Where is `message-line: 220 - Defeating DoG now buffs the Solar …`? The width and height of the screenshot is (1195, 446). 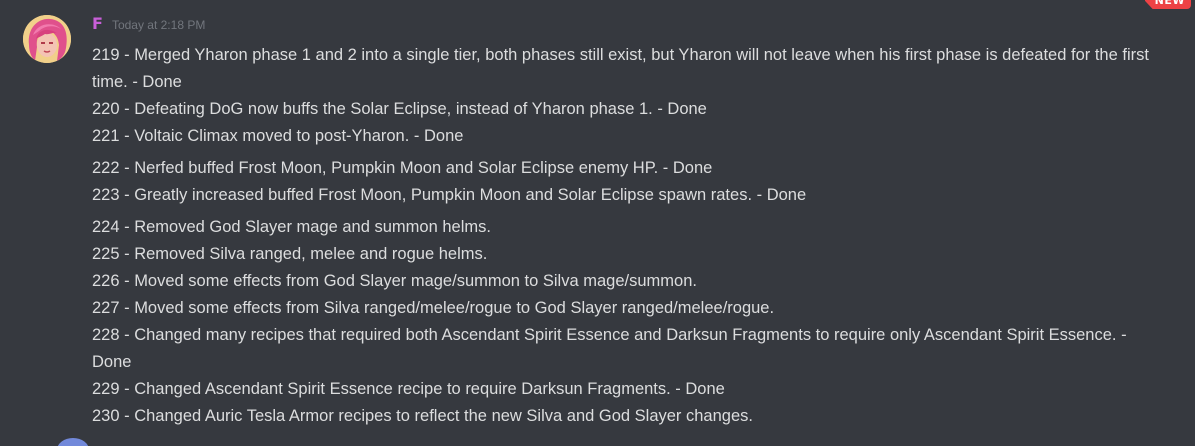 message-line: 220 - Defeating DoG now buffs the Solar … is located at coordinates (399, 109).